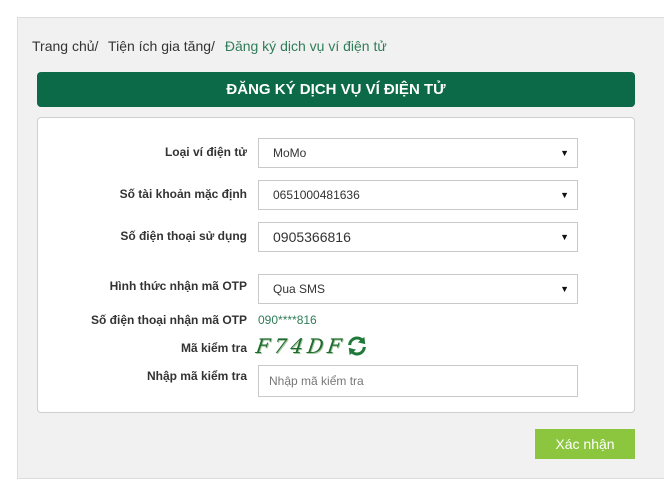  What do you see at coordinates (168, 320) in the screenshot?
I see `otp-phone-label: Số điện thoại nhận mã OTP` at bounding box center [168, 320].